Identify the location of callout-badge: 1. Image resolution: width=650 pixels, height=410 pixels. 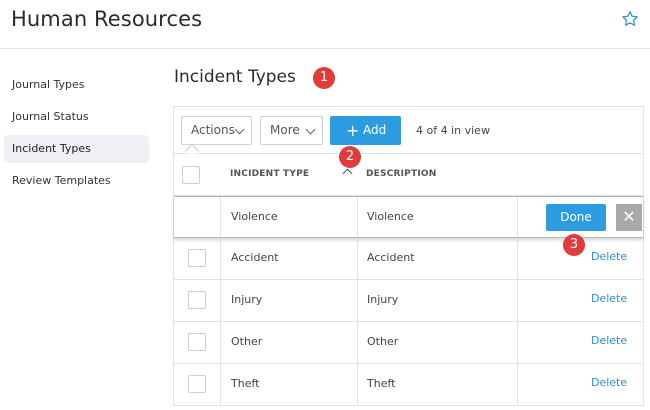
(324, 78).